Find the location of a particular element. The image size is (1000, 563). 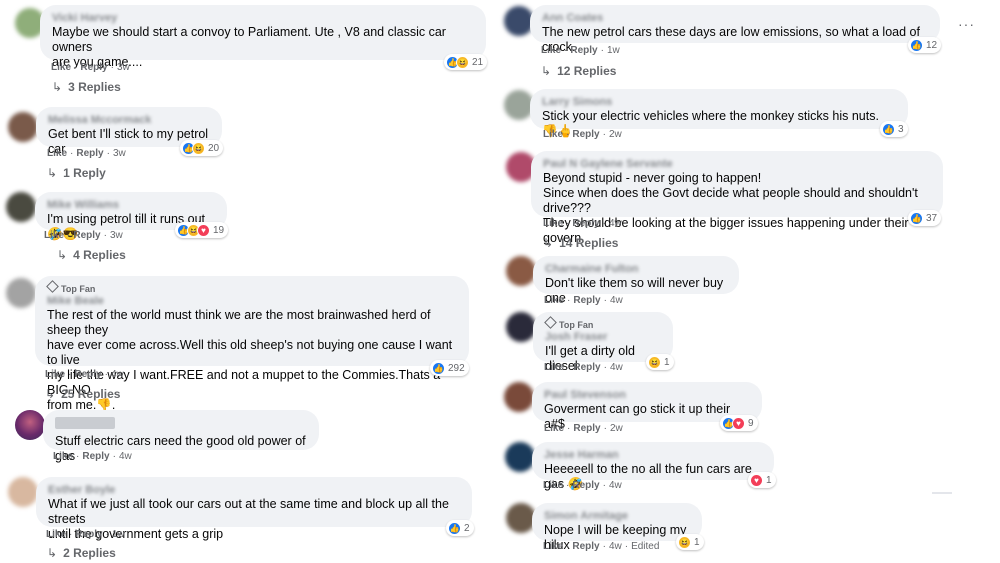

view-replies-link: ↳ 25 Replies is located at coordinates (82, 394).